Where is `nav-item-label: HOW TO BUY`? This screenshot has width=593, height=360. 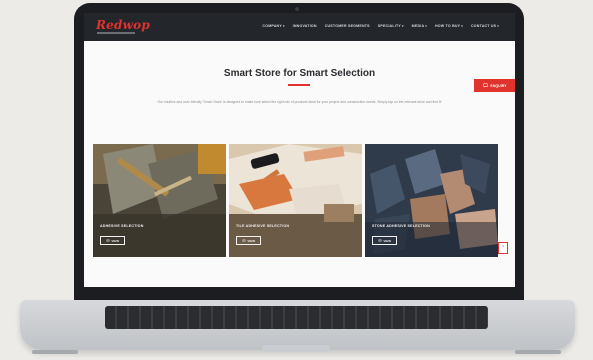 nav-item-label: HOW TO BUY is located at coordinates (447, 26).